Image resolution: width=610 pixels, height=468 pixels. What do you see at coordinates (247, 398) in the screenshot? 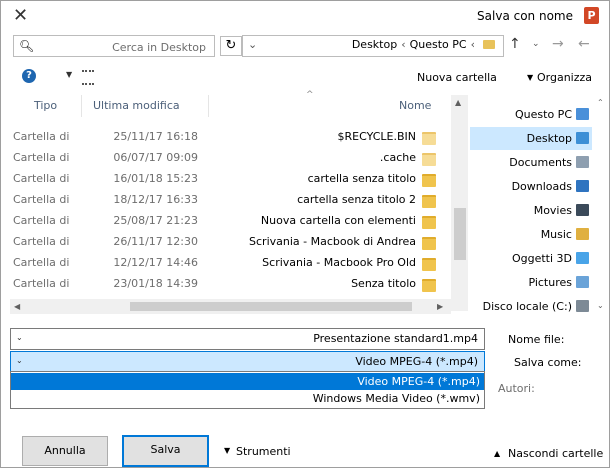
I see `savetype-option-wmv: Windows Media Video (*.wmv)` at bounding box center [247, 398].